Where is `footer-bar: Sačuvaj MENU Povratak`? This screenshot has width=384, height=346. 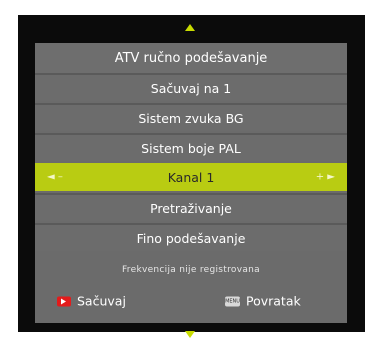
footer-bar: Sačuvaj MENU Povratak is located at coordinates (191, 301).